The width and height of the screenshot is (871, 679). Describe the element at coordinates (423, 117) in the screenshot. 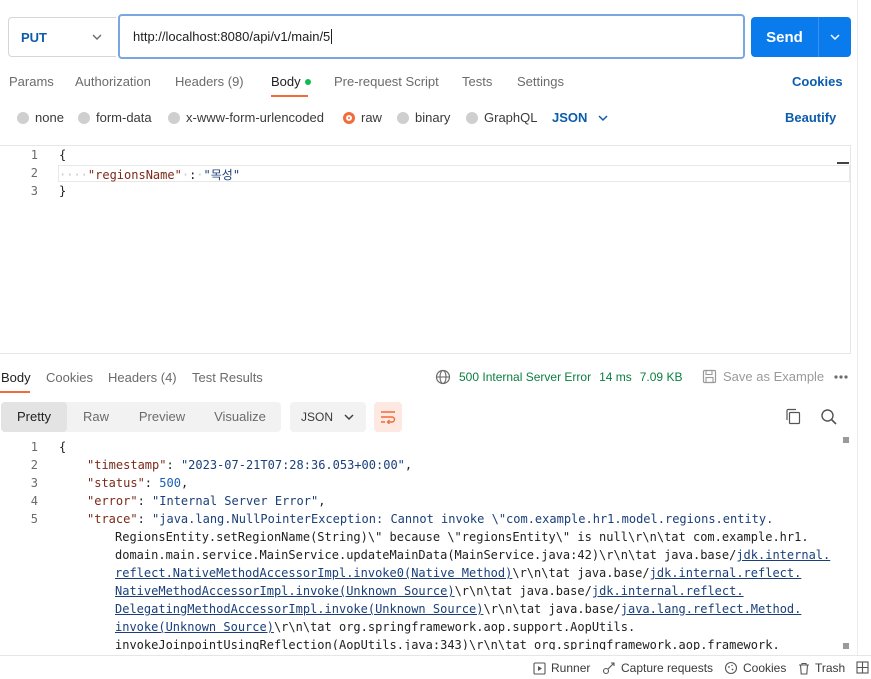

I see `radio-binary: binary` at that location.